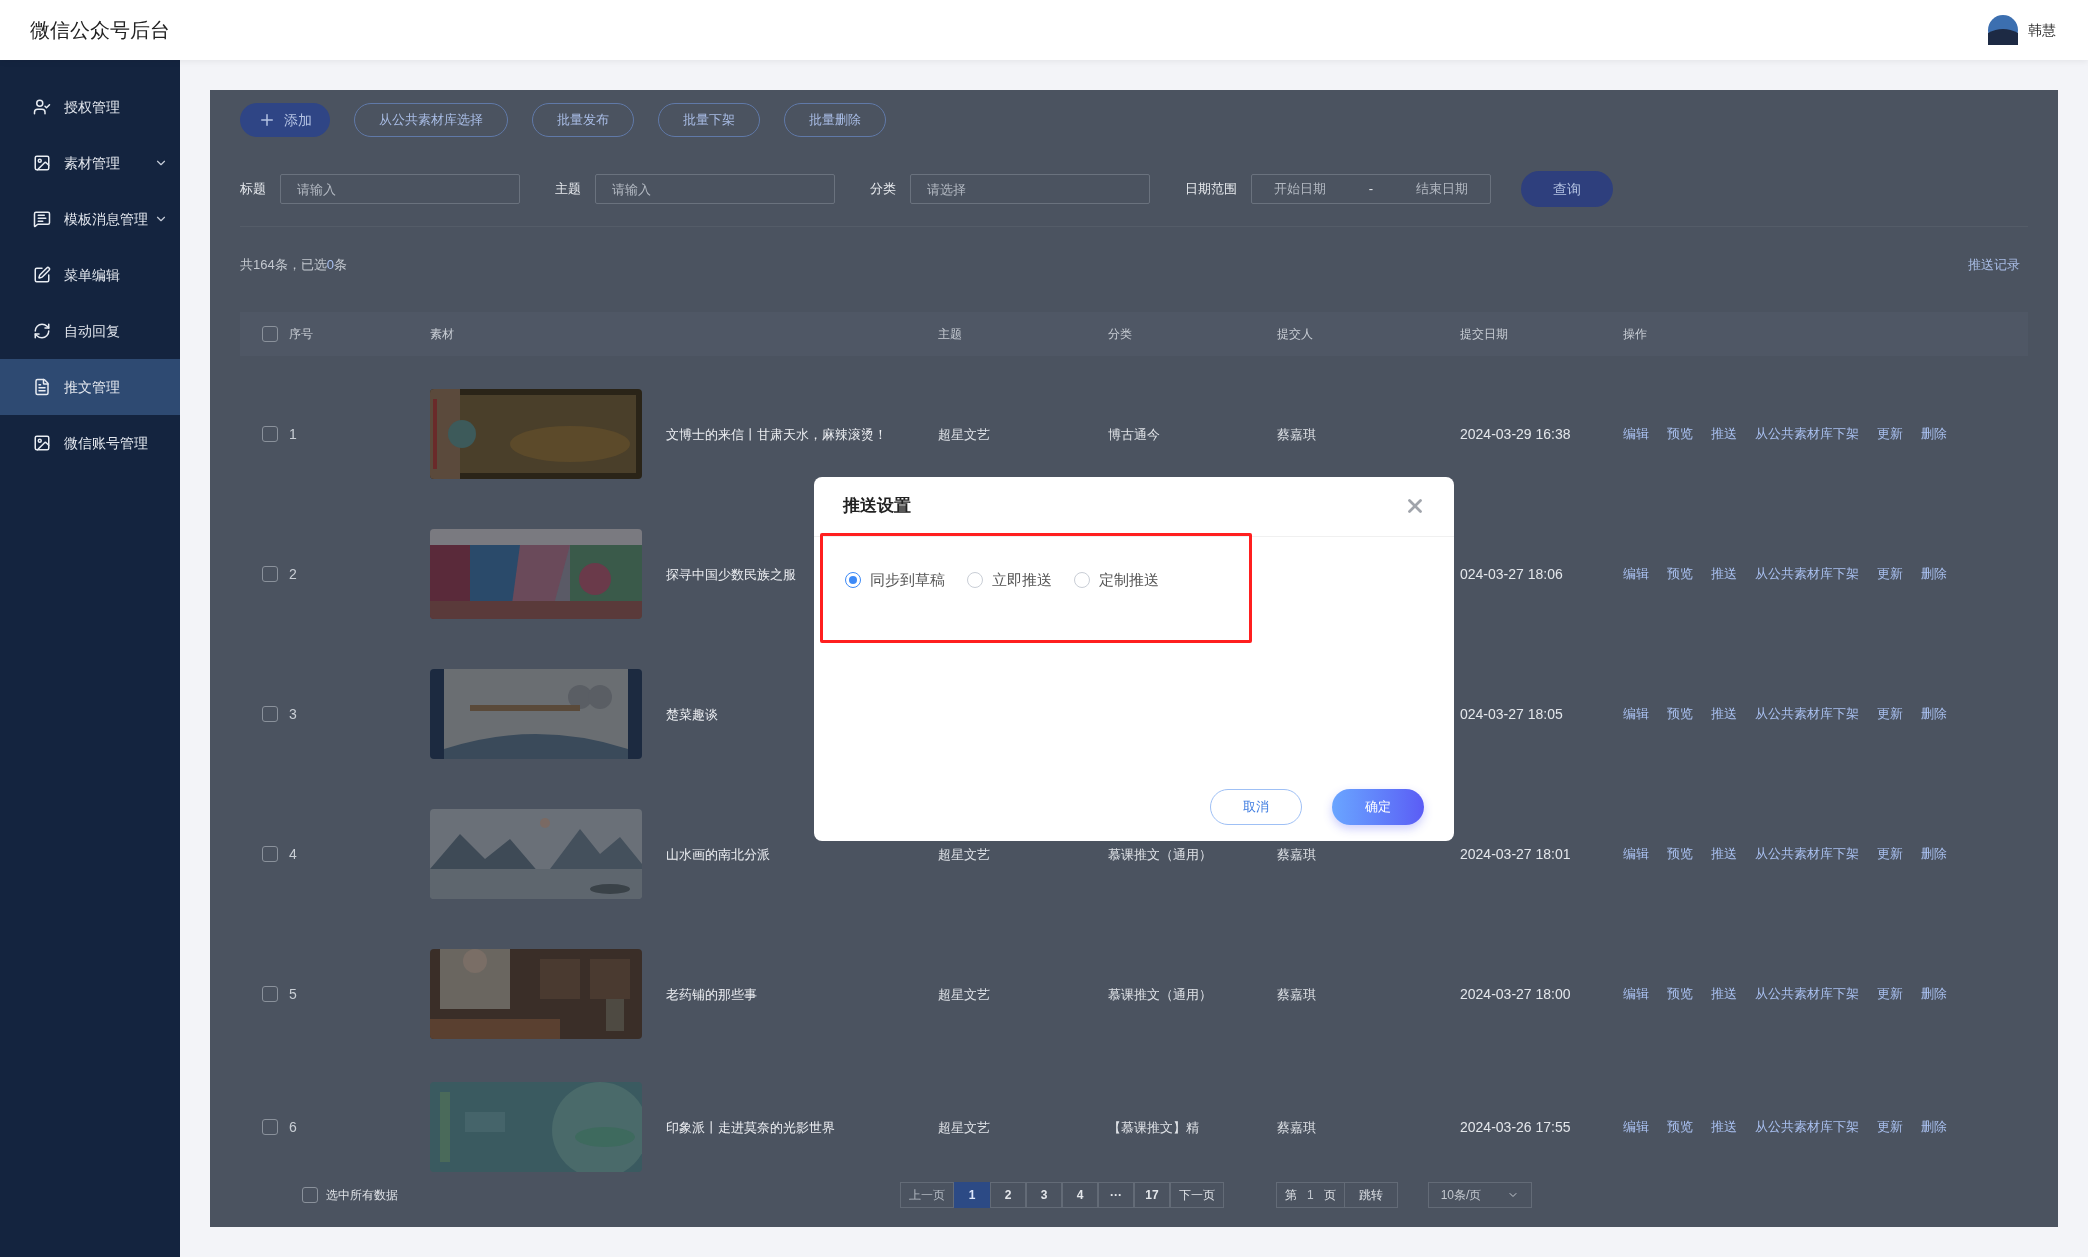  What do you see at coordinates (2003, 30) in the screenshot?
I see `avatar` at bounding box center [2003, 30].